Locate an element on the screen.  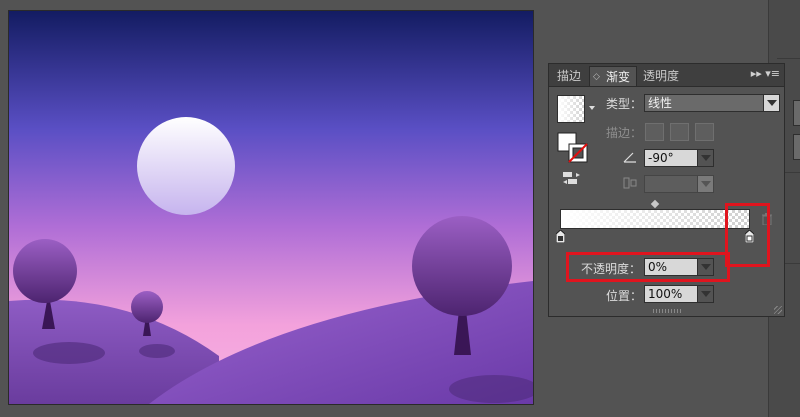
stroke-within-icon is located at coordinates (654, 132).